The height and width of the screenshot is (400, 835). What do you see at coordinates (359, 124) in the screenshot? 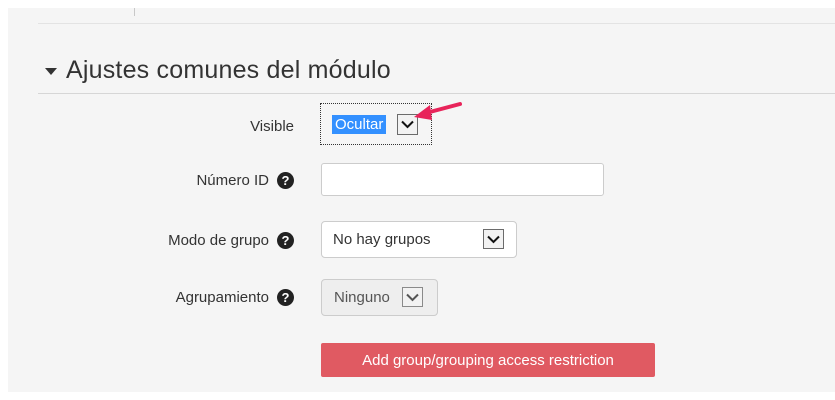
I see `visible-select-value: Ocultar` at bounding box center [359, 124].